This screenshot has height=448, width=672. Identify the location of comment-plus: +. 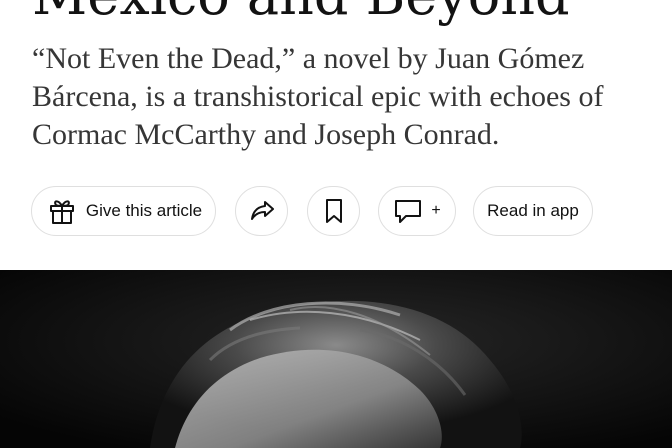
(436, 210).